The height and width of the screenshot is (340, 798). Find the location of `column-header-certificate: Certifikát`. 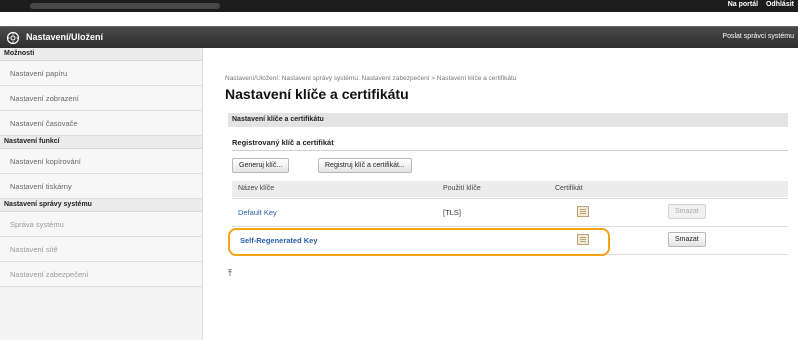

column-header-certificate: Certifikát is located at coordinates (569, 188).